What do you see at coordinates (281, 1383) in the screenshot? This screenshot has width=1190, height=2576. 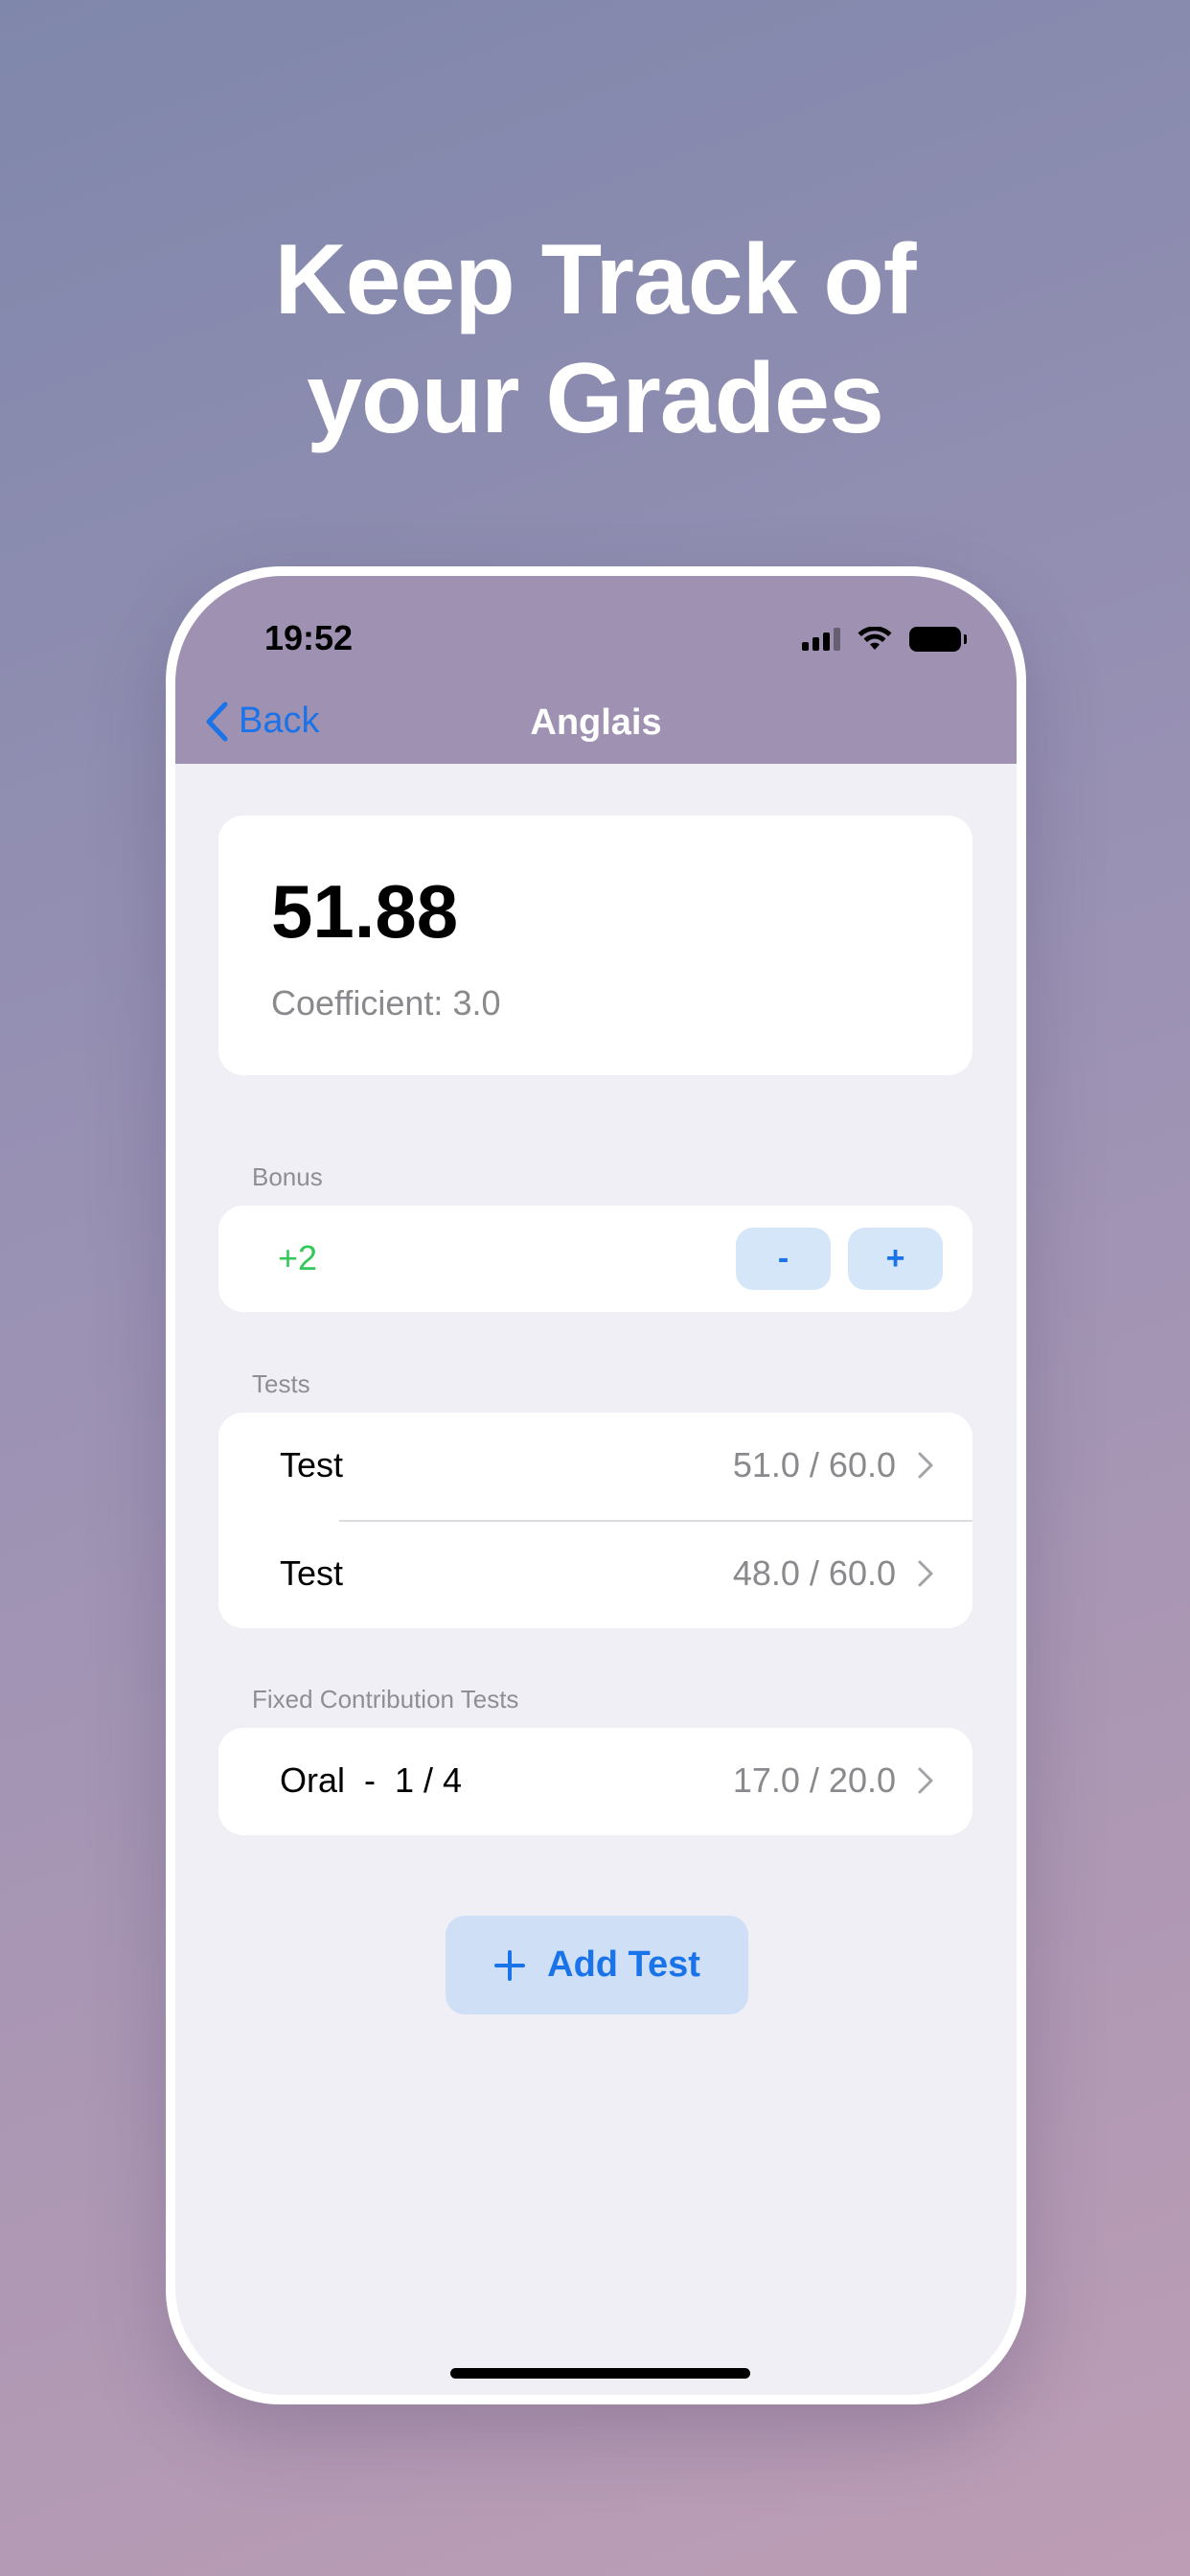 I see `tests-section-label: Tests` at bounding box center [281, 1383].